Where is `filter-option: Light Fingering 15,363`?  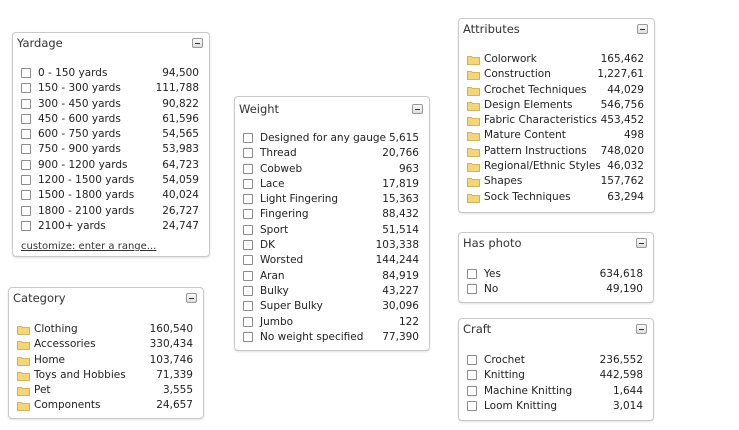 filter-option: Light Fingering 15,363 is located at coordinates (332, 199).